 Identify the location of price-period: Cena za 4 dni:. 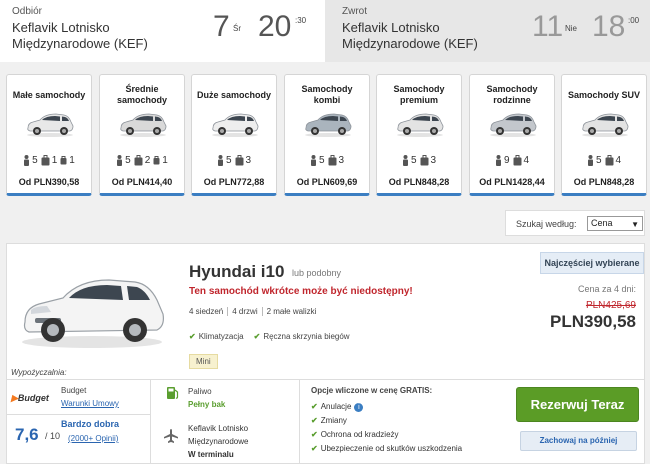
(606, 289).